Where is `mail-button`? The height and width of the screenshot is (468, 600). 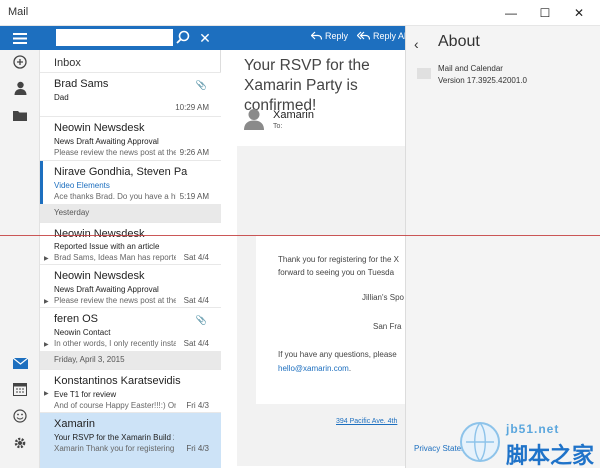
mail-button is located at coordinates (20, 363).